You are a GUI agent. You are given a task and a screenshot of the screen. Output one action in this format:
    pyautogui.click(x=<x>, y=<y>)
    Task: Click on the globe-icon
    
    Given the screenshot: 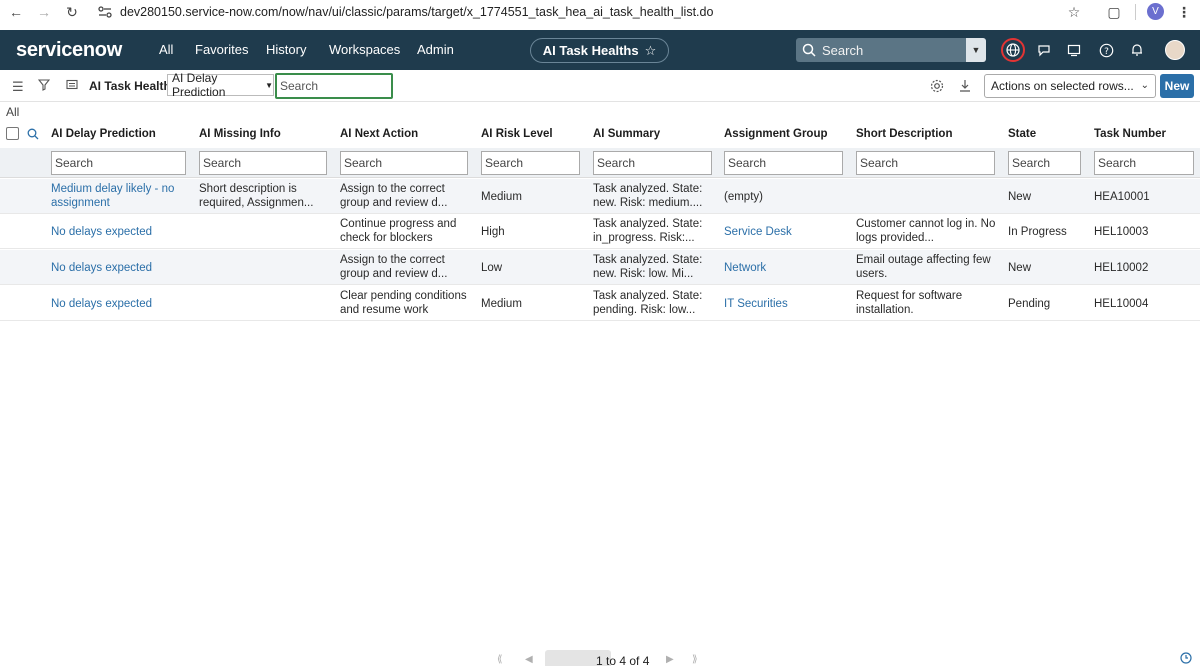 What is the action you would take?
    pyautogui.click(x=1013, y=50)
    